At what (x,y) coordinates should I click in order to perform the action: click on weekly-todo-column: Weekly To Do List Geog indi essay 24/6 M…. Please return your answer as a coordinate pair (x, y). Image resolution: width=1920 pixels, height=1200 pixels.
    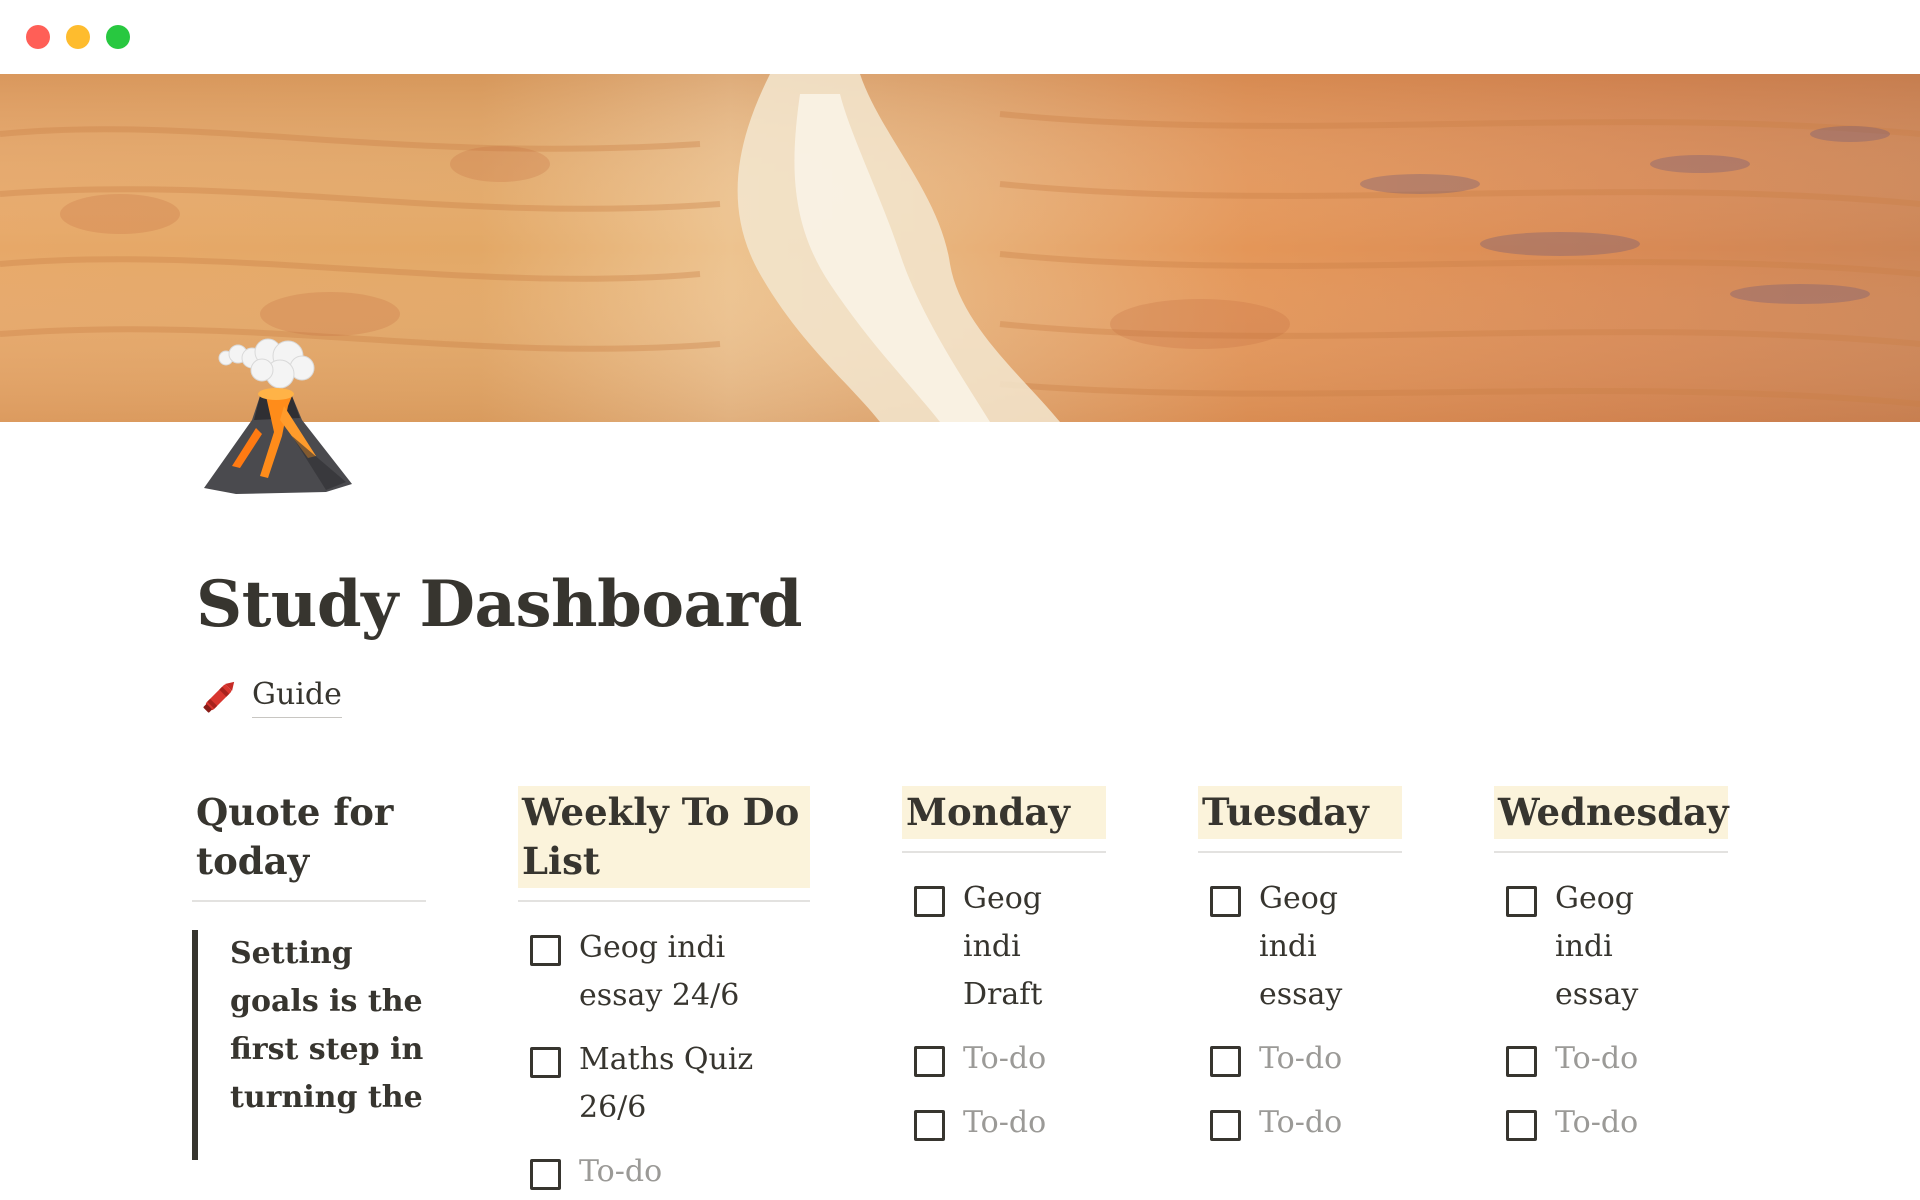
    Looking at the image, I should click on (664, 991).